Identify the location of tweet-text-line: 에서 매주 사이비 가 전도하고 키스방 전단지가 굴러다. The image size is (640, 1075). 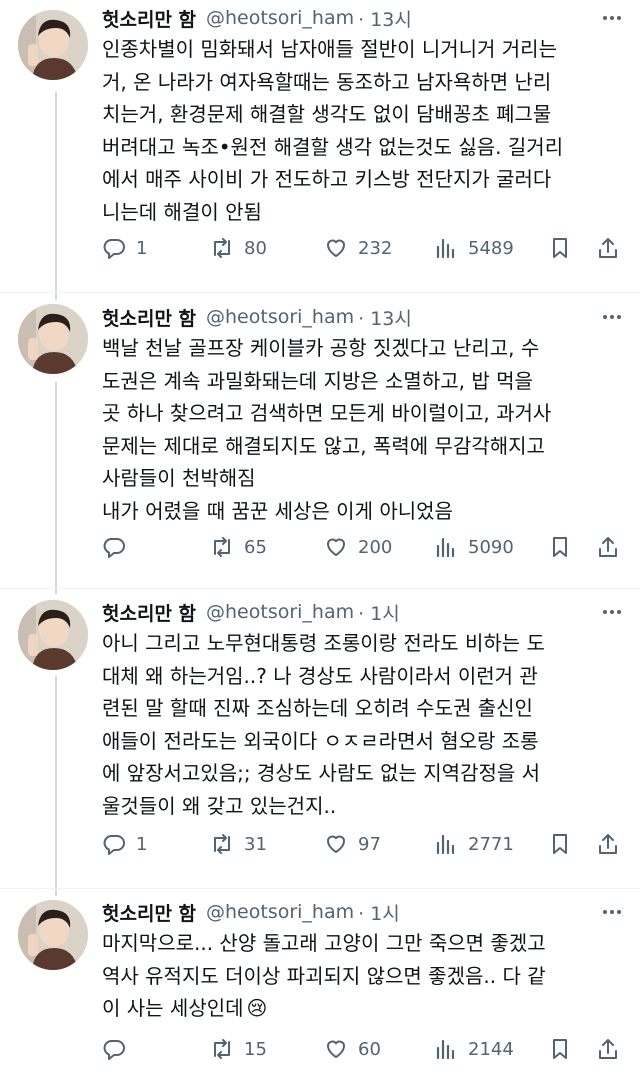
(327, 179).